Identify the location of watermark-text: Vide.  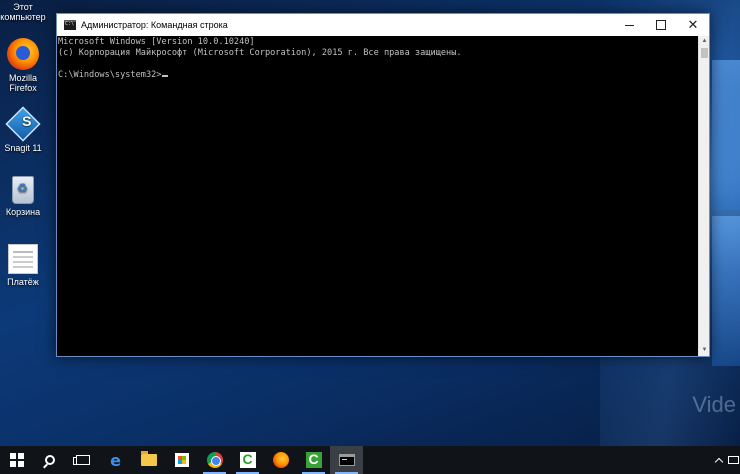
(714, 404).